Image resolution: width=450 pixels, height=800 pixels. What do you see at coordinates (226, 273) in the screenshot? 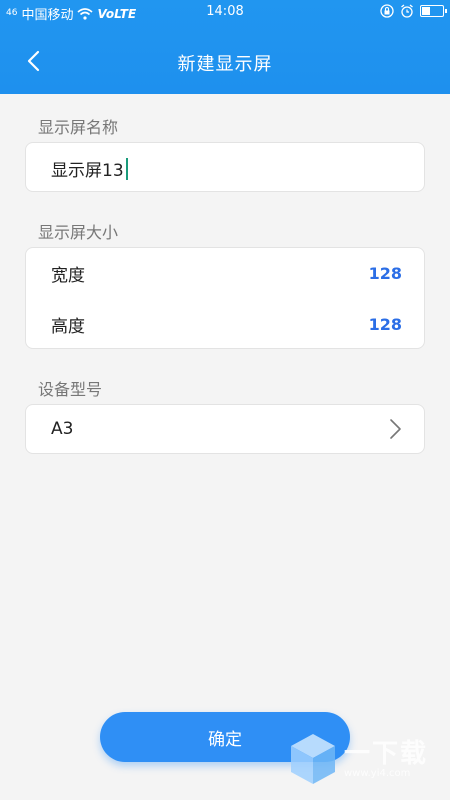
I see `width-row: 宽度 128` at bounding box center [226, 273].